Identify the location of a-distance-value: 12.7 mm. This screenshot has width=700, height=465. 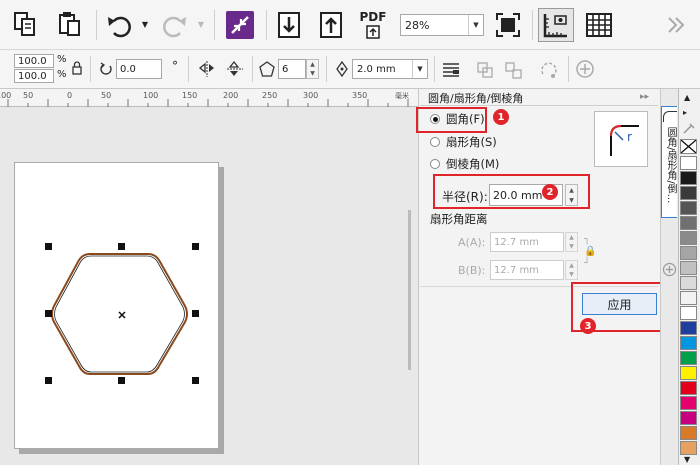
(516, 242).